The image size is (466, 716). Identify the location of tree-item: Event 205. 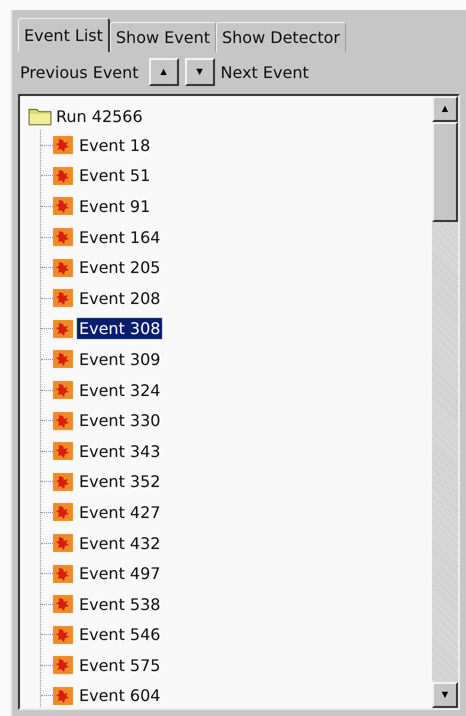
(119, 267).